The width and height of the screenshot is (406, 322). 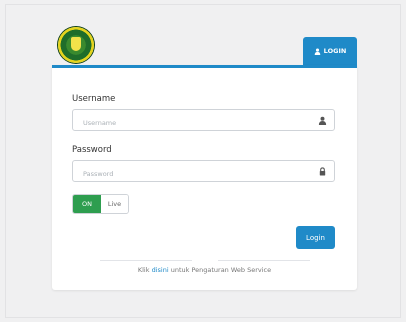 What do you see at coordinates (315, 237) in the screenshot?
I see `login-button: Login` at bounding box center [315, 237].